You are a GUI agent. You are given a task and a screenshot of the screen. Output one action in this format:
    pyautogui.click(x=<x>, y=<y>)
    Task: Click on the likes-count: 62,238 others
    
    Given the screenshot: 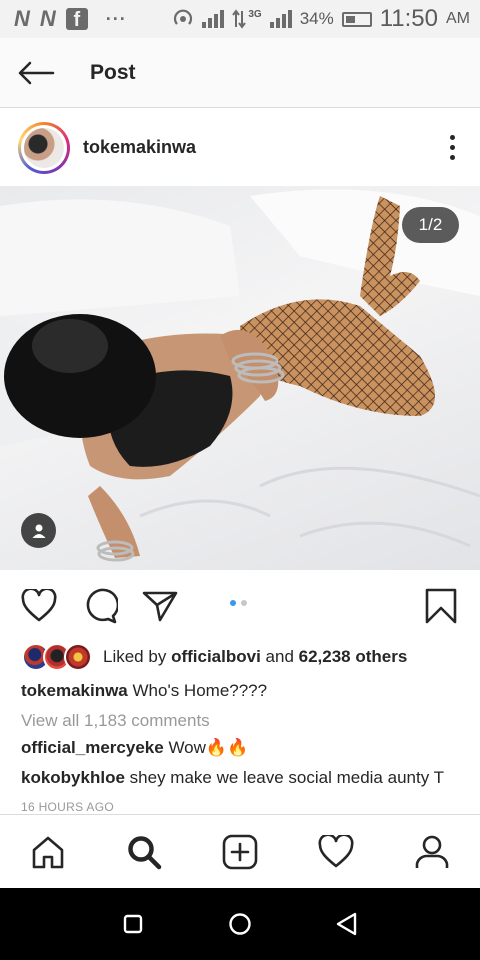 What is the action you would take?
    pyautogui.click(x=353, y=656)
    